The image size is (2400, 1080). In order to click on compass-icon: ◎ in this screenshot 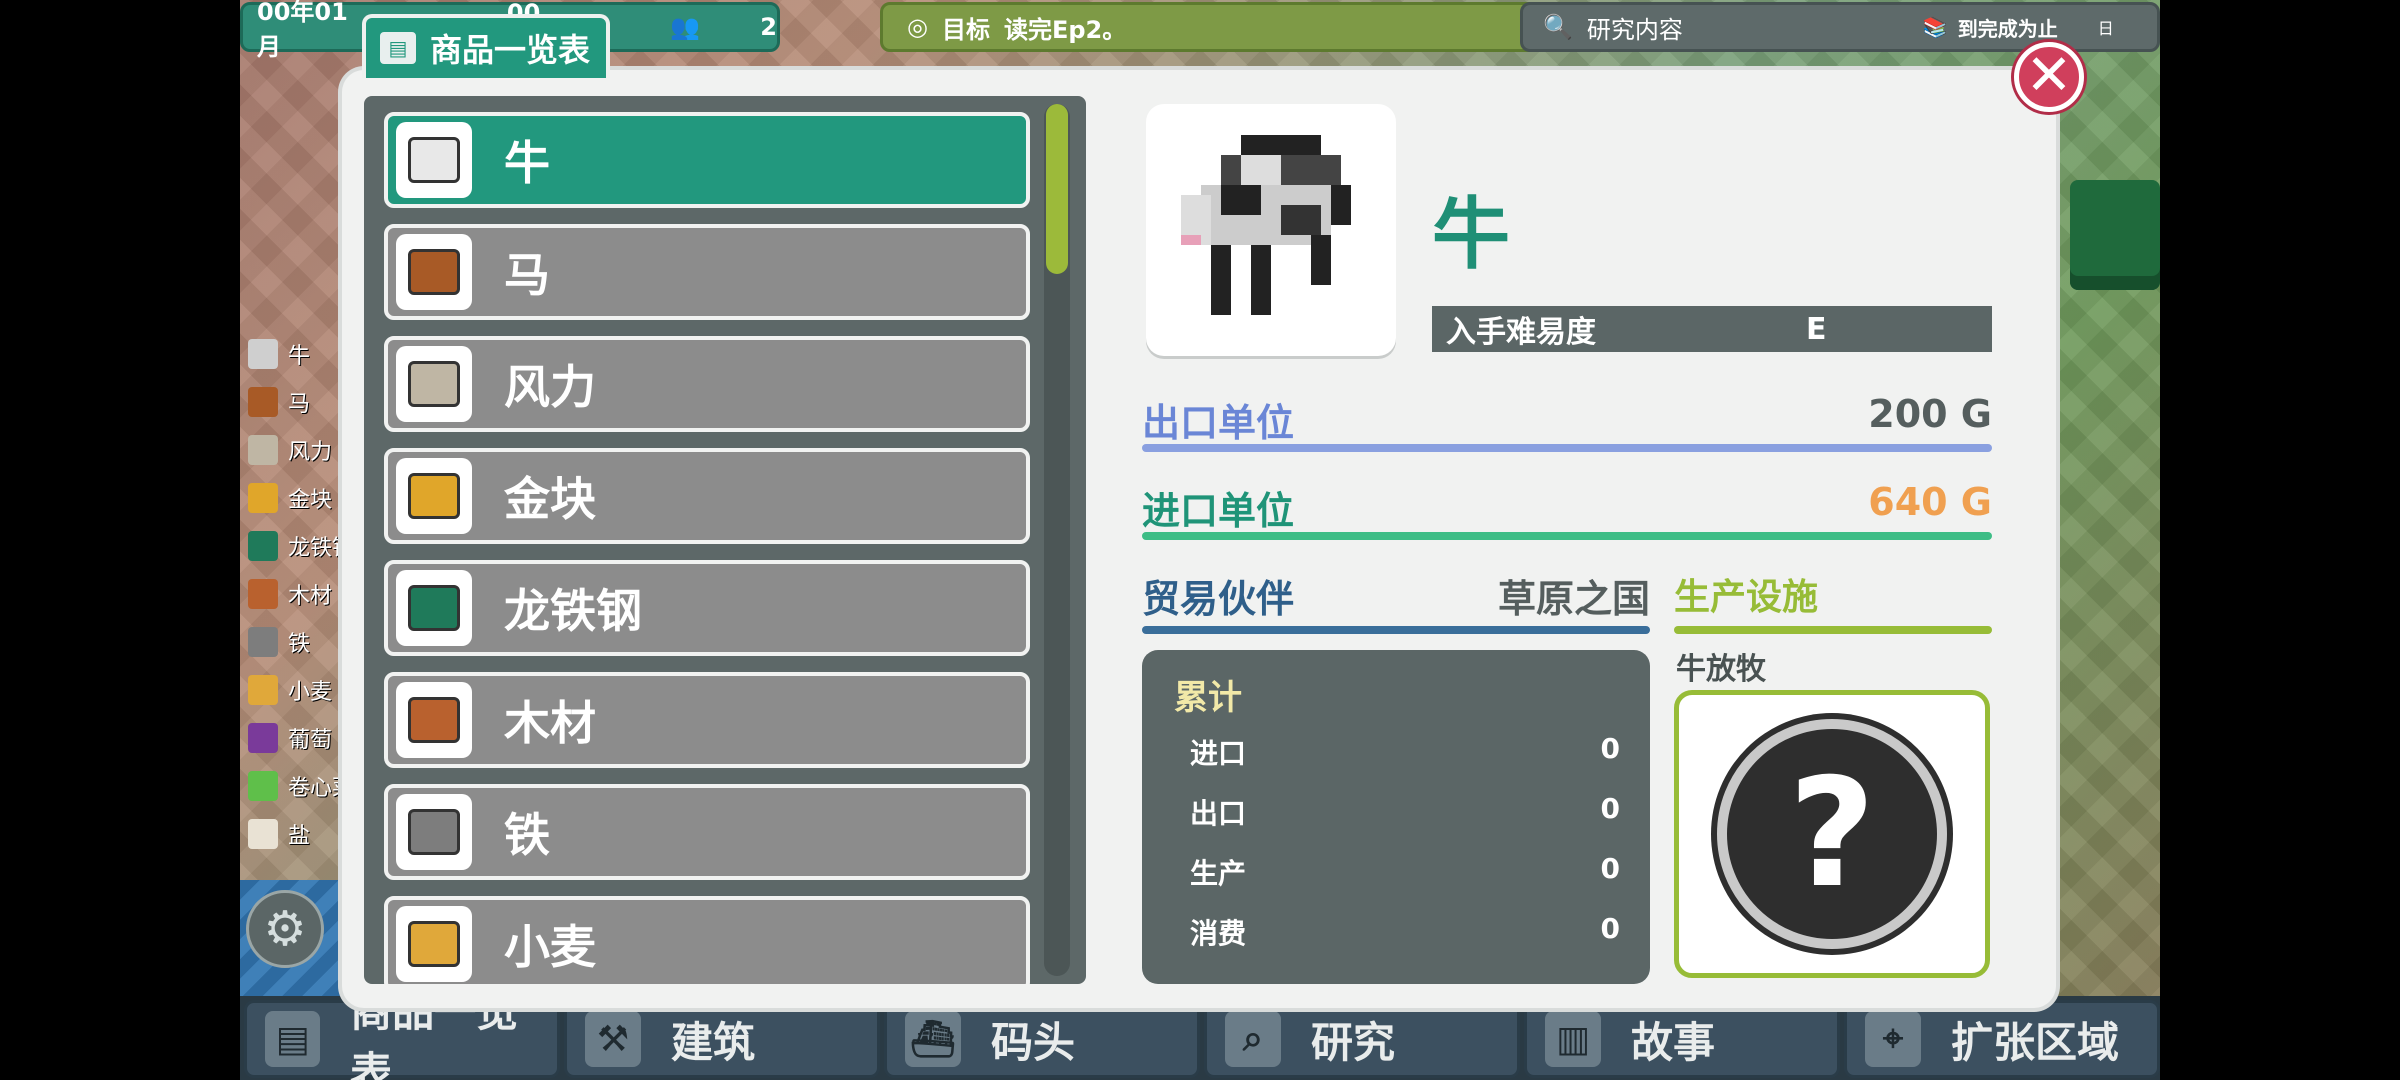, I will do `click(917, 27)`.